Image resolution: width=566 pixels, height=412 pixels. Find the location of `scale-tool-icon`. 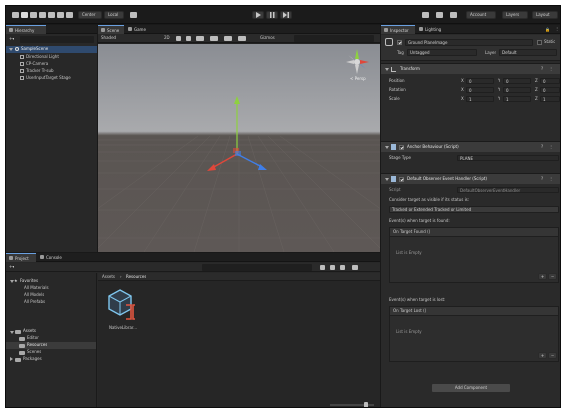

scale-tool-icon is located at coordinates (42, 15).